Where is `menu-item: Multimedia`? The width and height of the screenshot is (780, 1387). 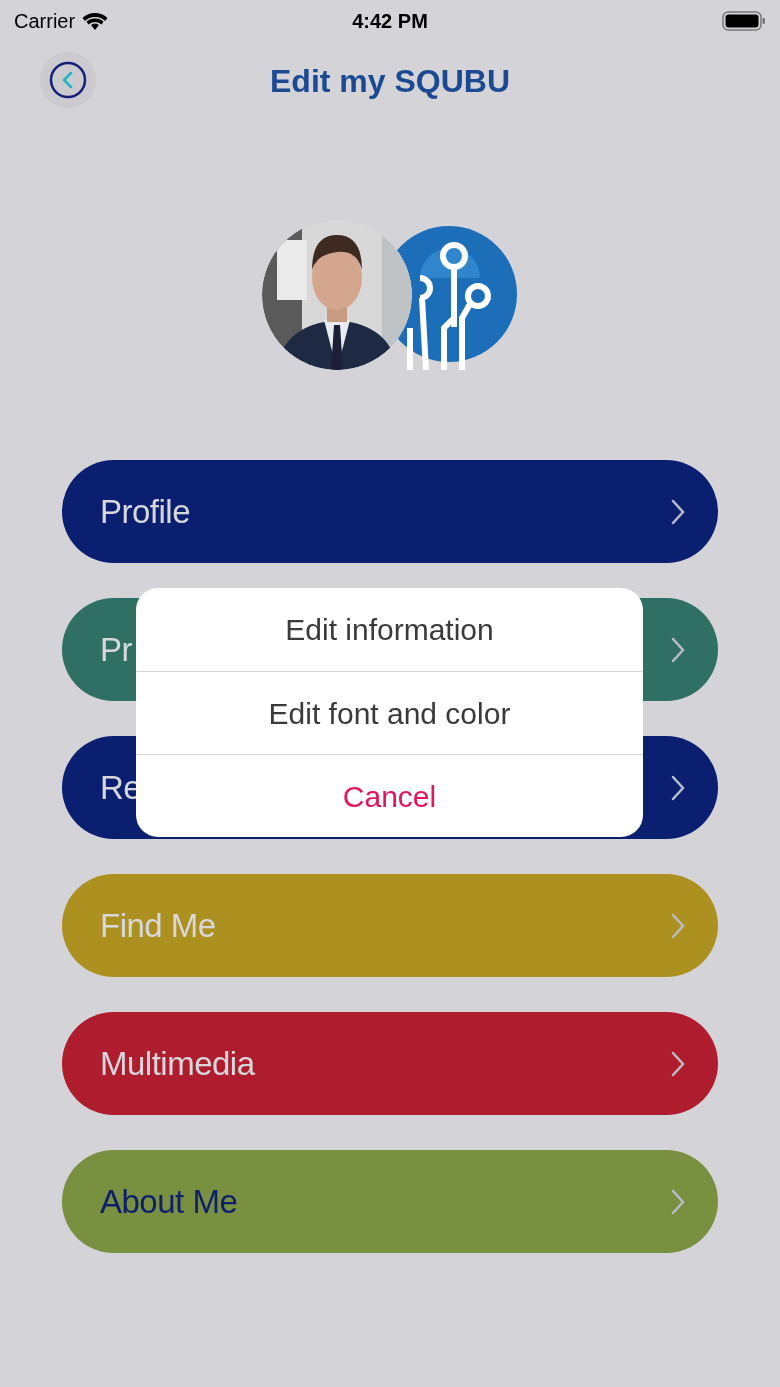 menu-item: Multimedia is located at coordinates (390, 1063).